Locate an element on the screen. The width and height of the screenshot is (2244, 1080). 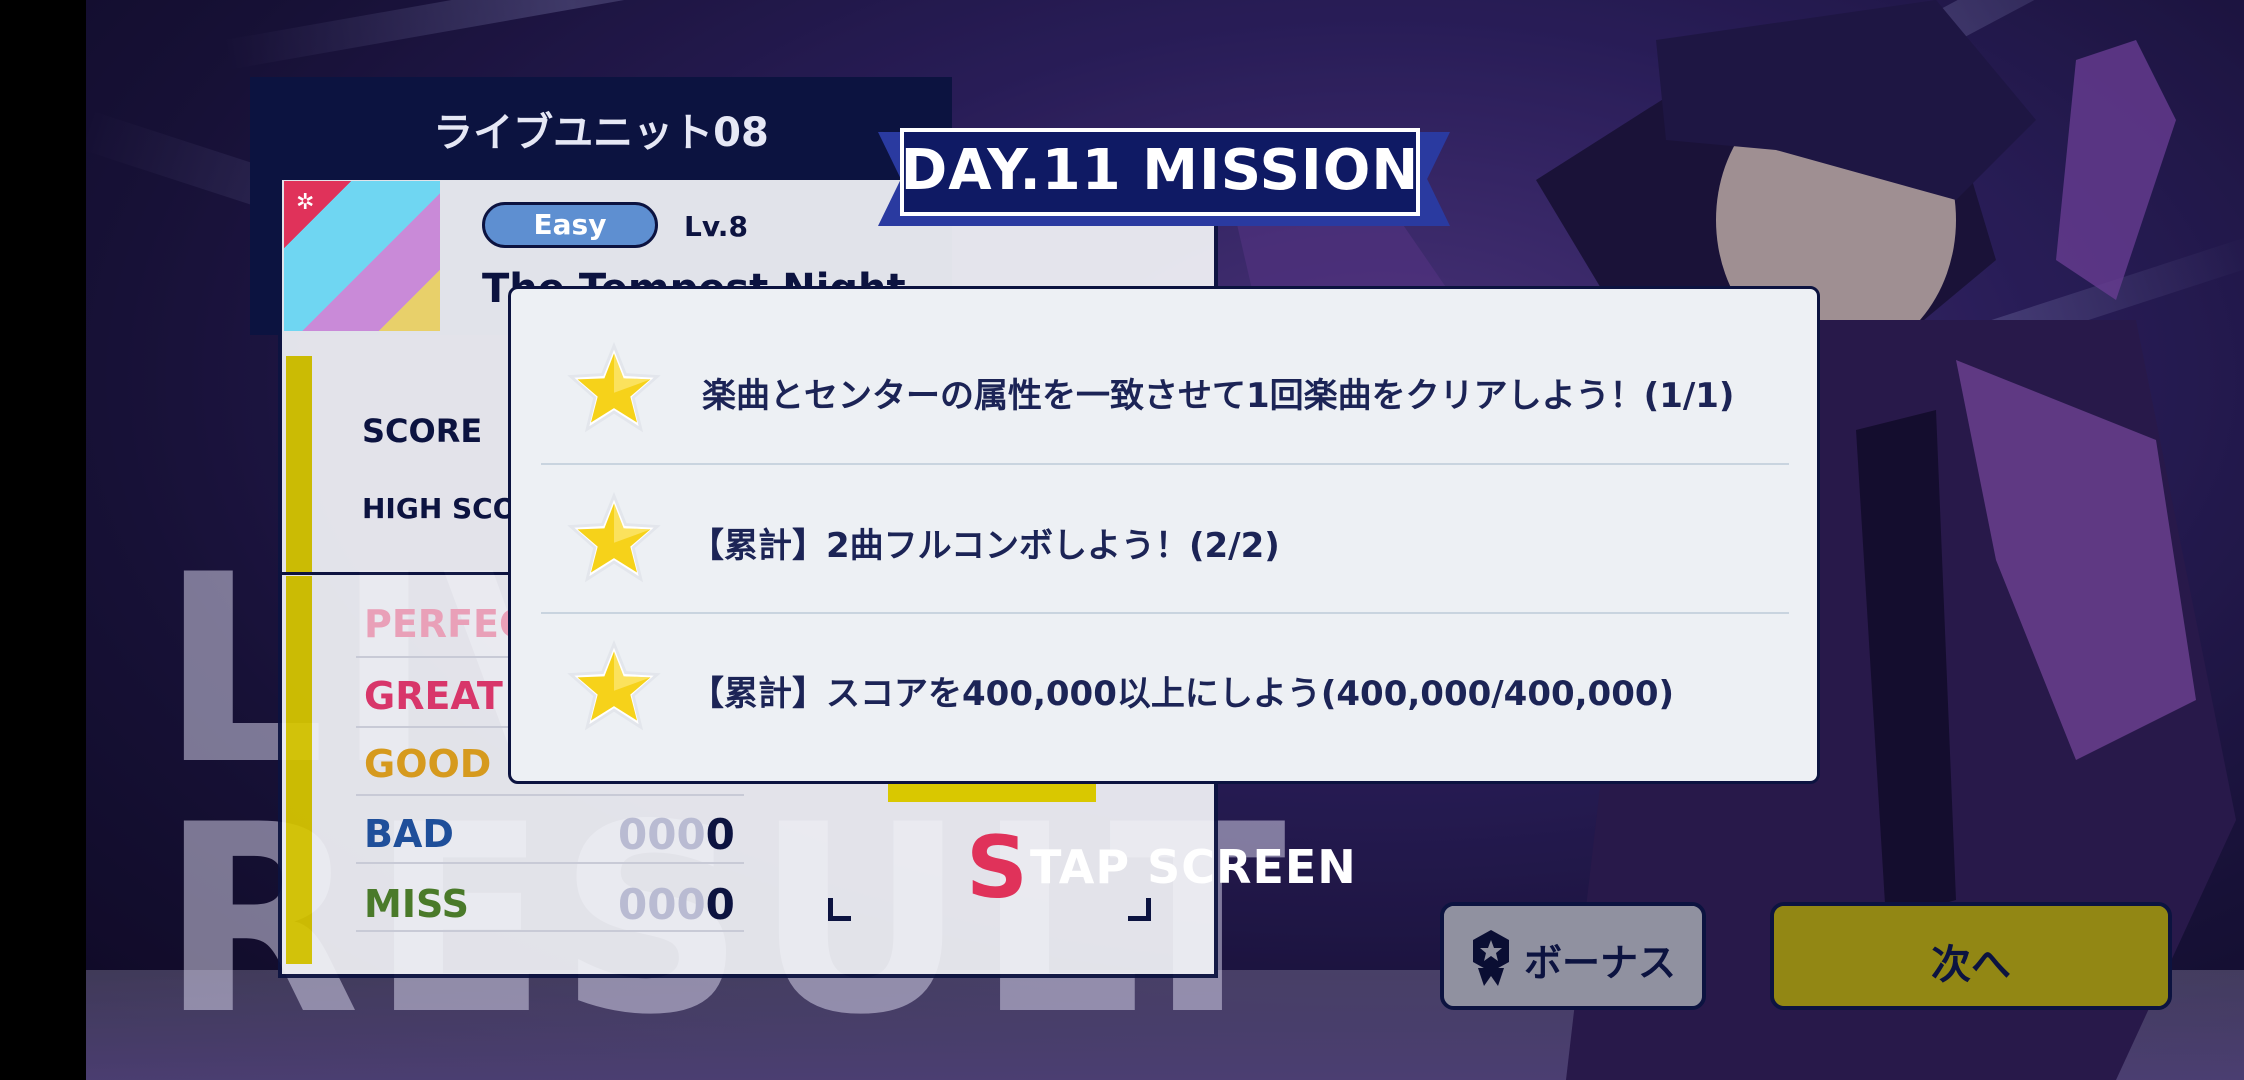
score-accent-bar is located at coordinates (299, 464).